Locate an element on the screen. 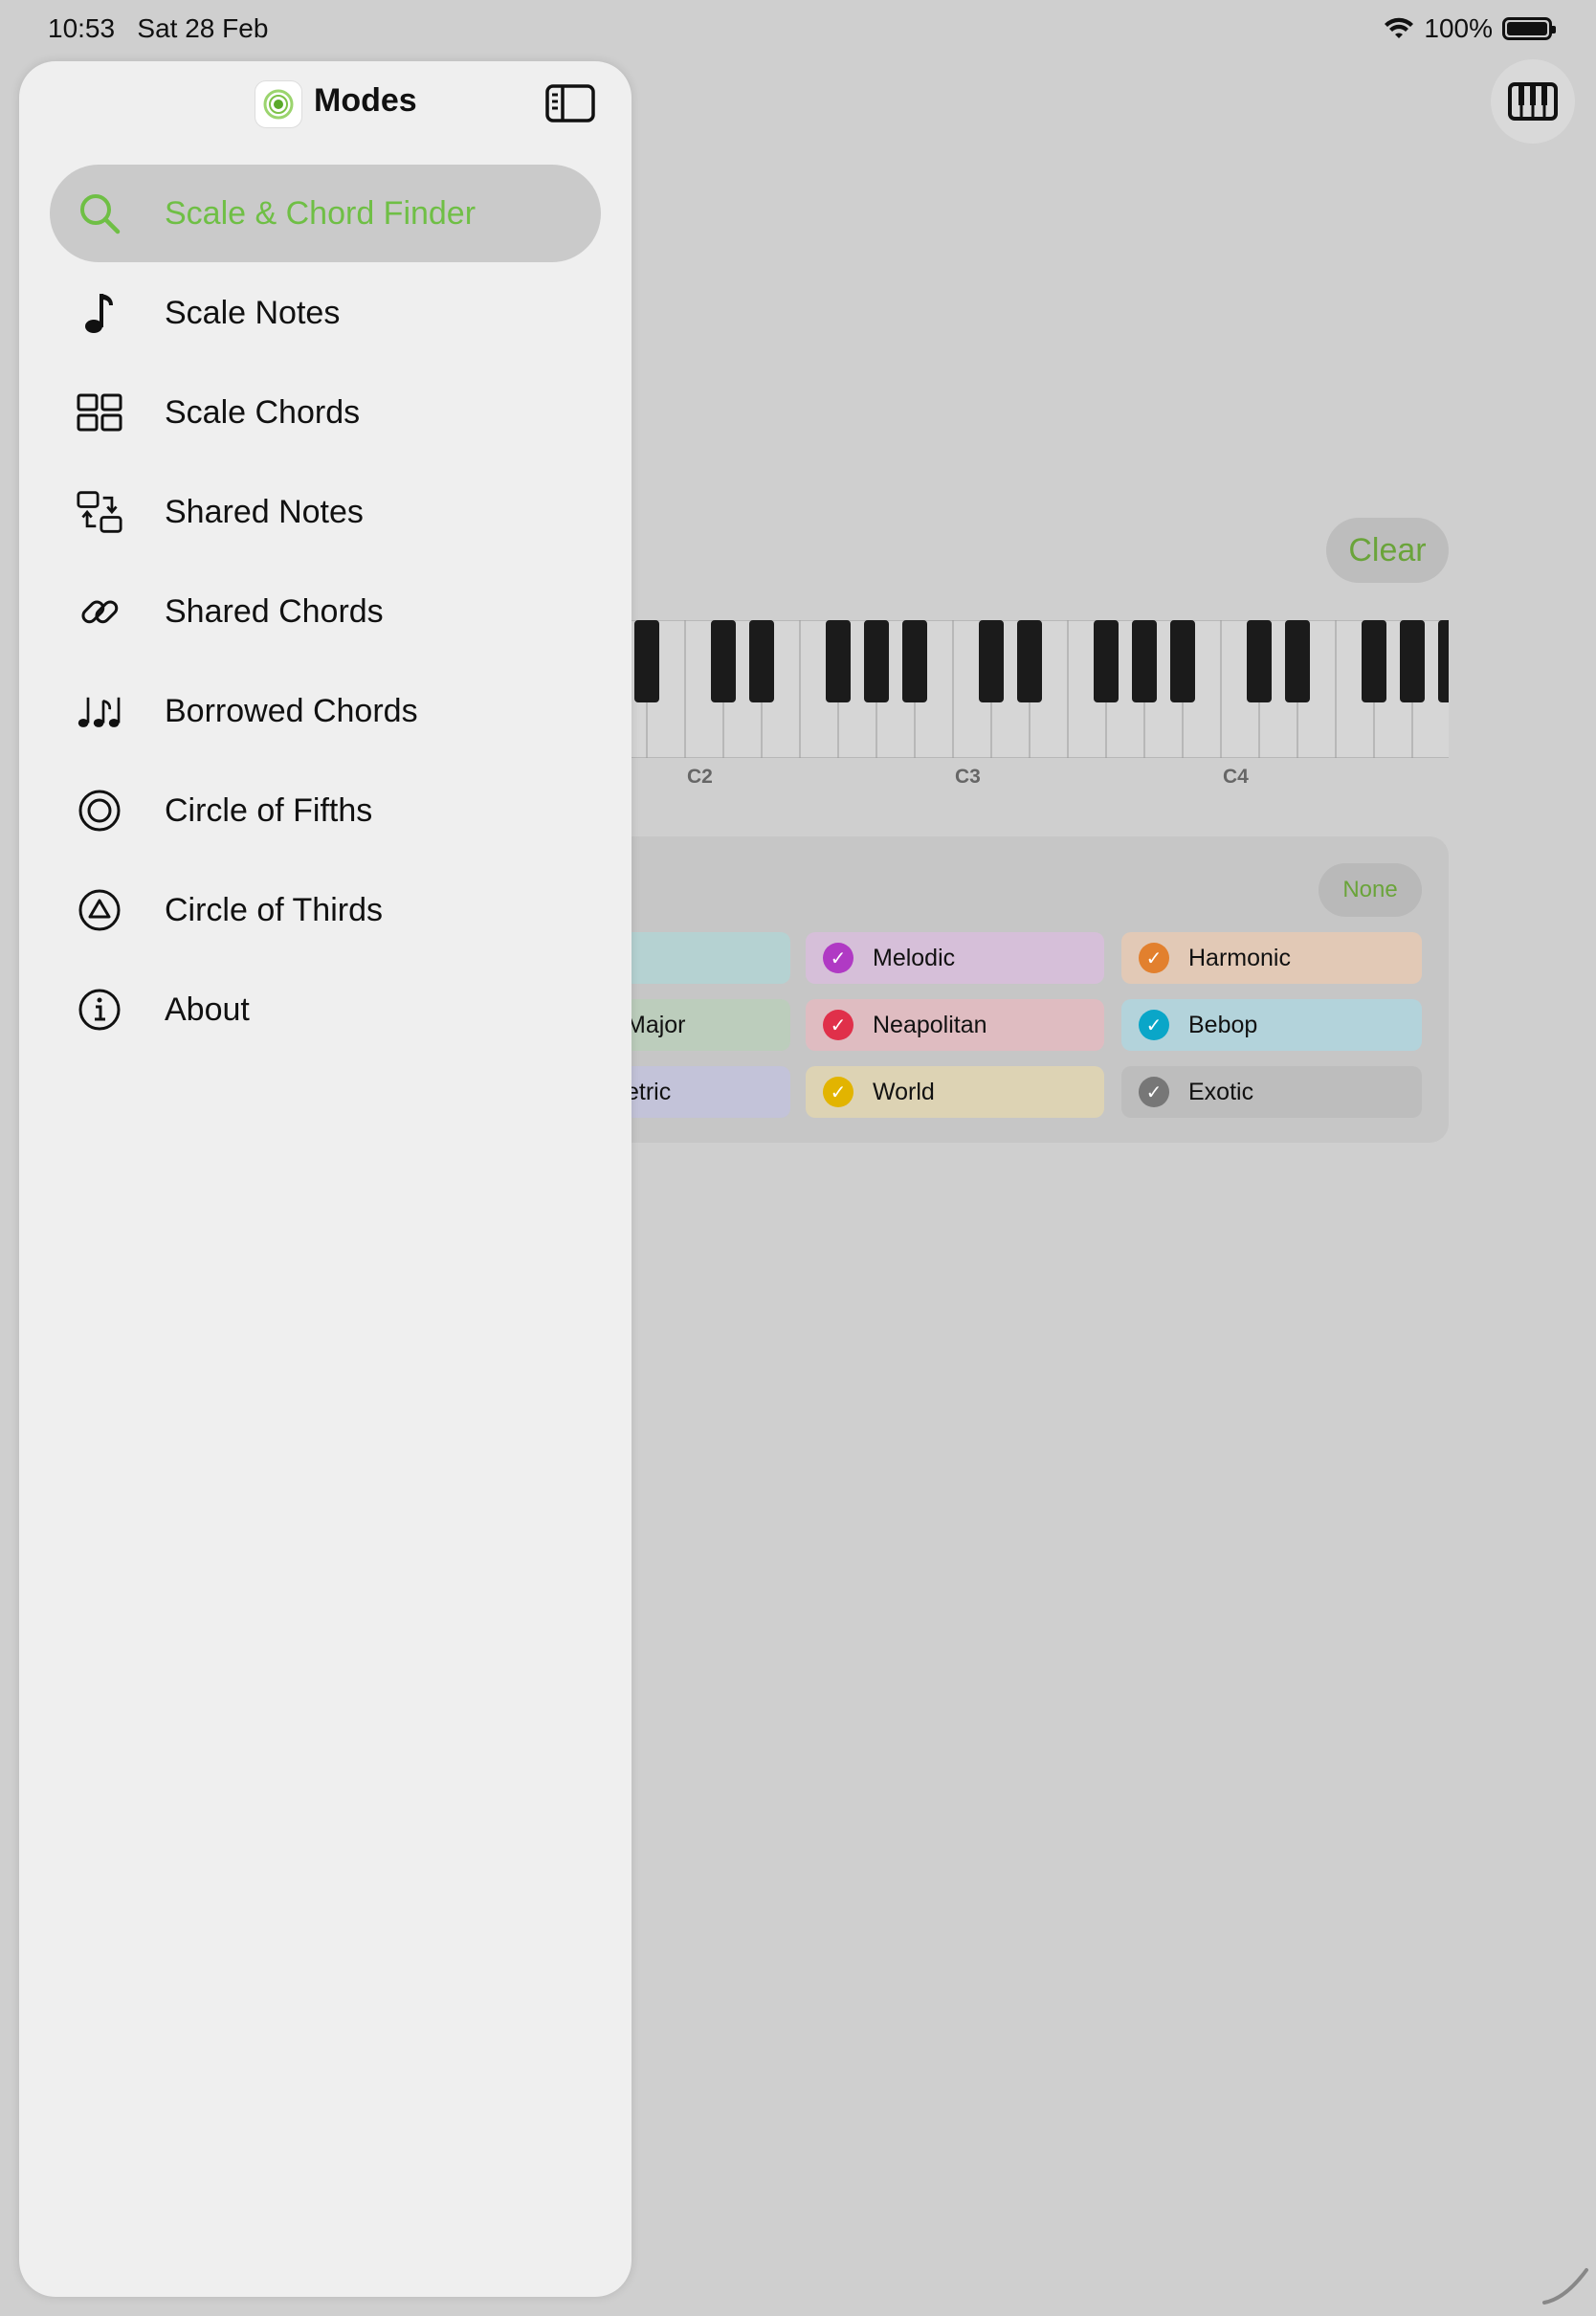  filter-chip-label: Exotic is located at coordinates (1221, 1091).